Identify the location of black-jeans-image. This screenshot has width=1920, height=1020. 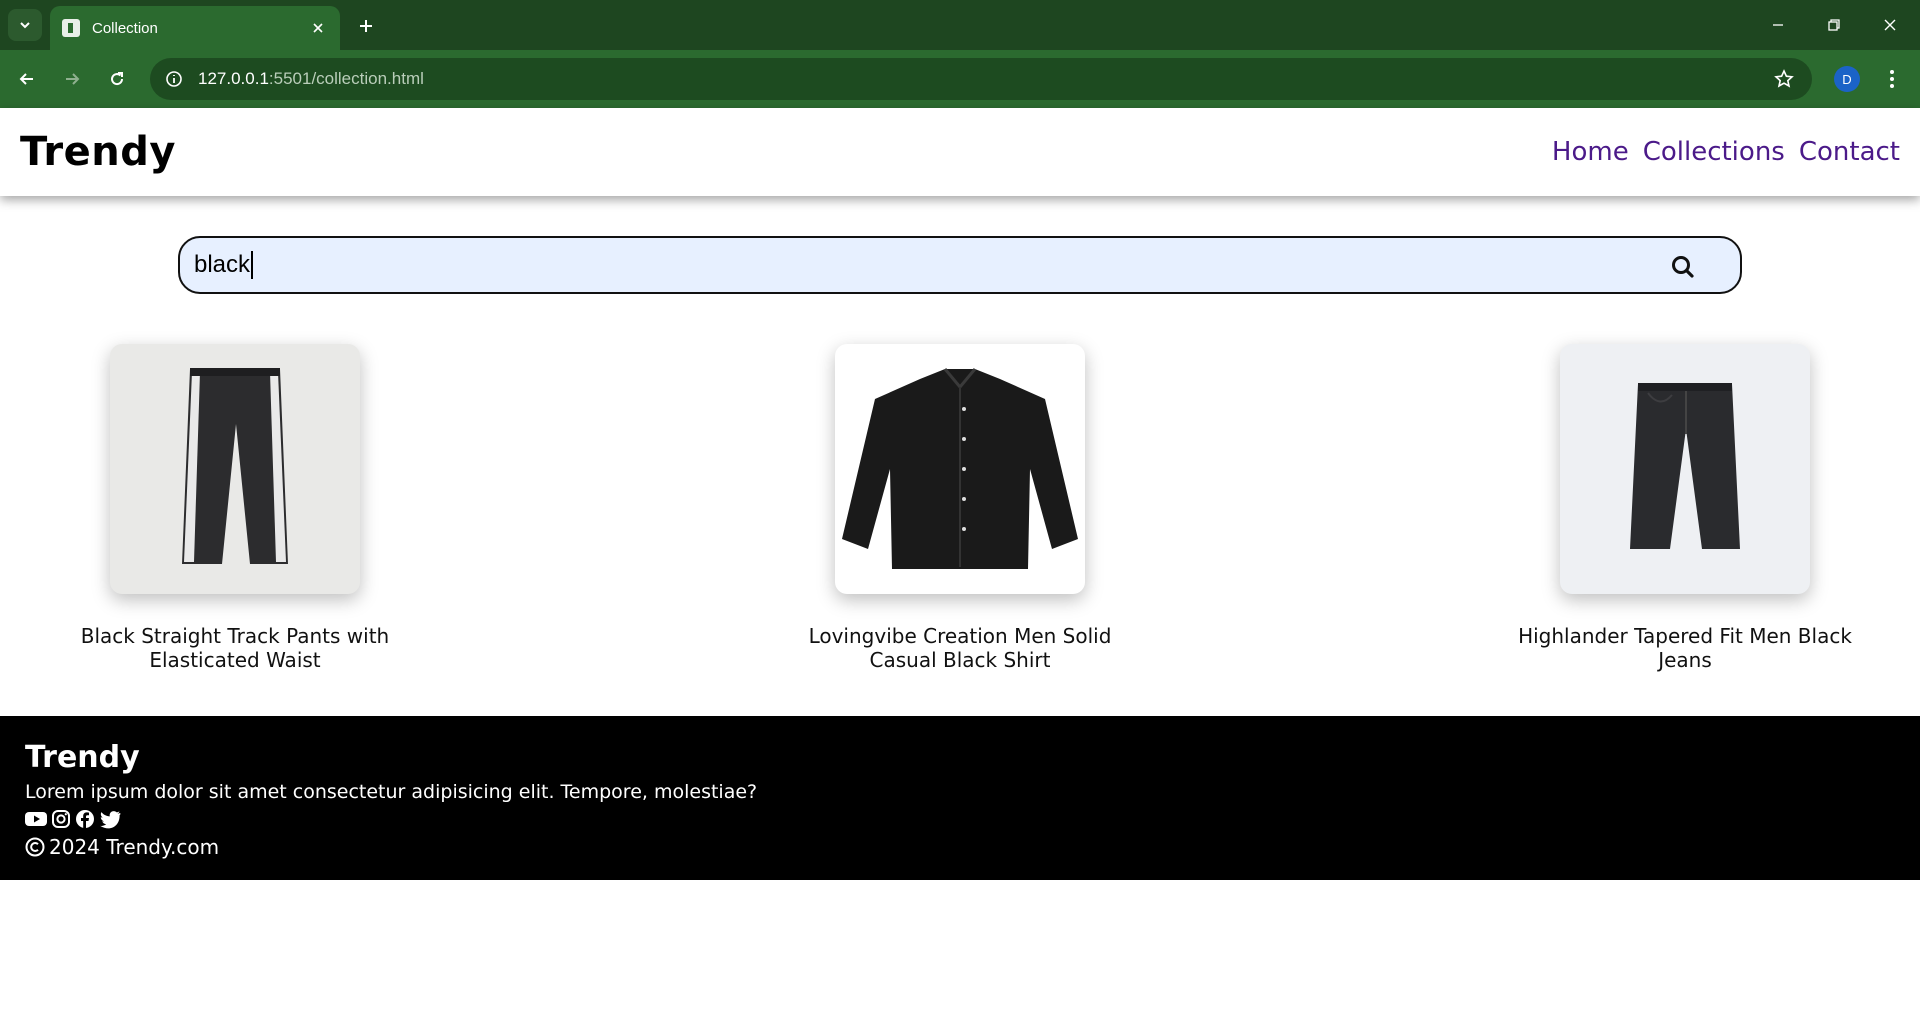
(1685, 469).